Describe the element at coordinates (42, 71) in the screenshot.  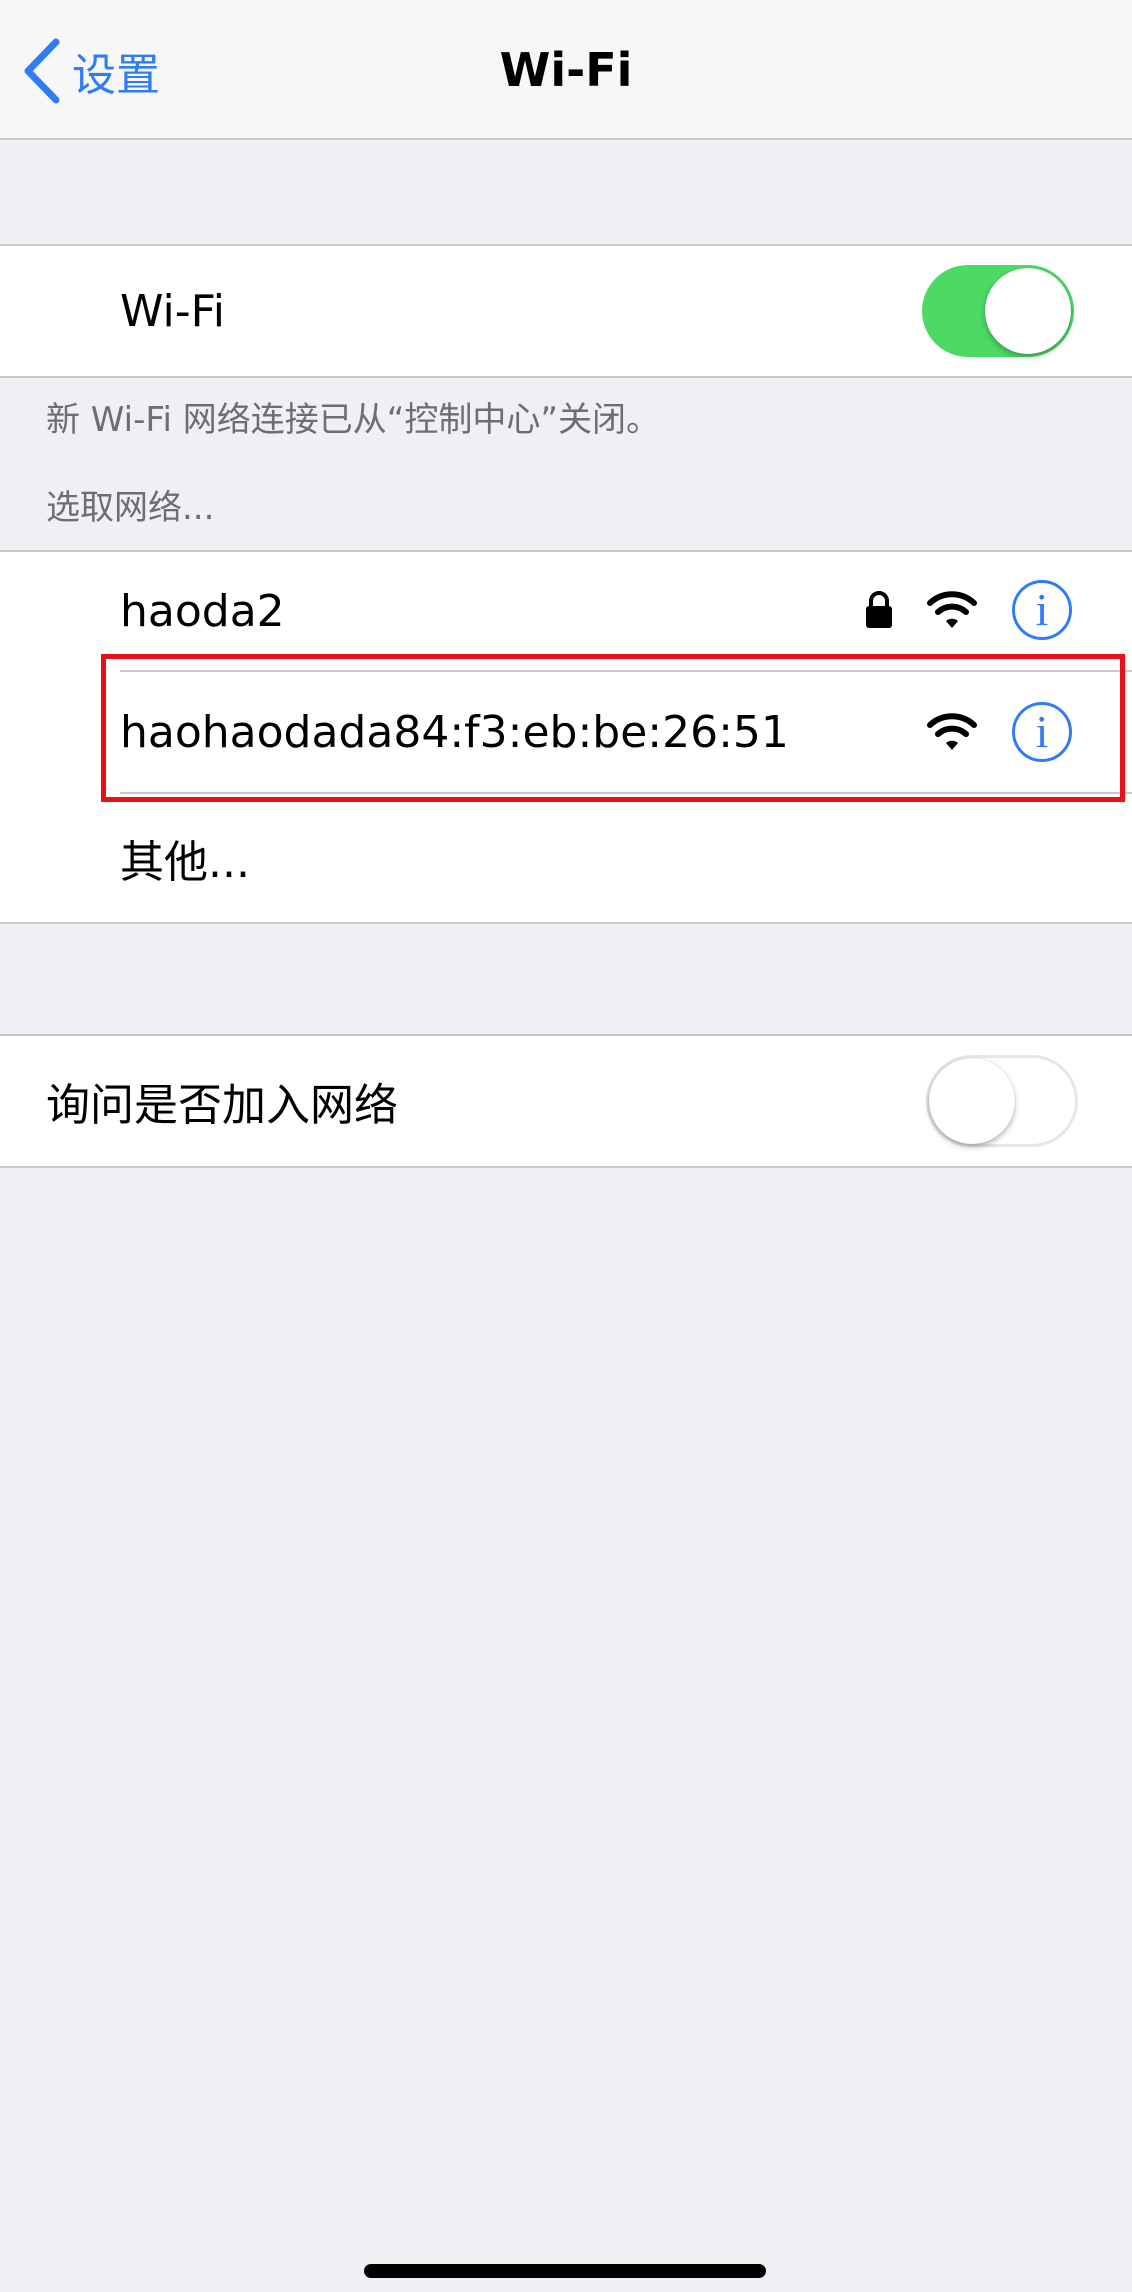
I see `chevron-left-icon` at that location.